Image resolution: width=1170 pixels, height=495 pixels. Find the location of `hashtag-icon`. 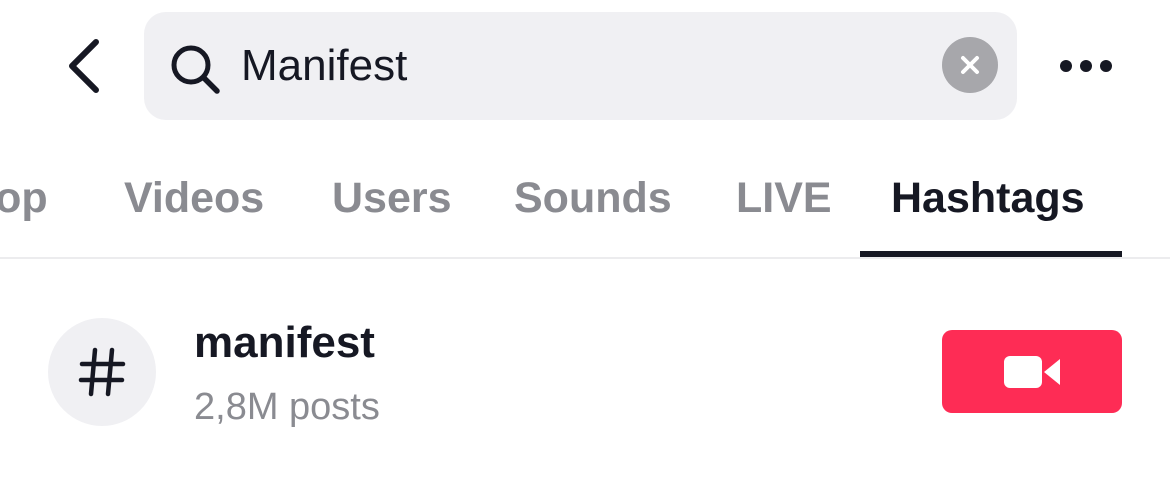

hashtag-icon is located at coordinates (102, 372).